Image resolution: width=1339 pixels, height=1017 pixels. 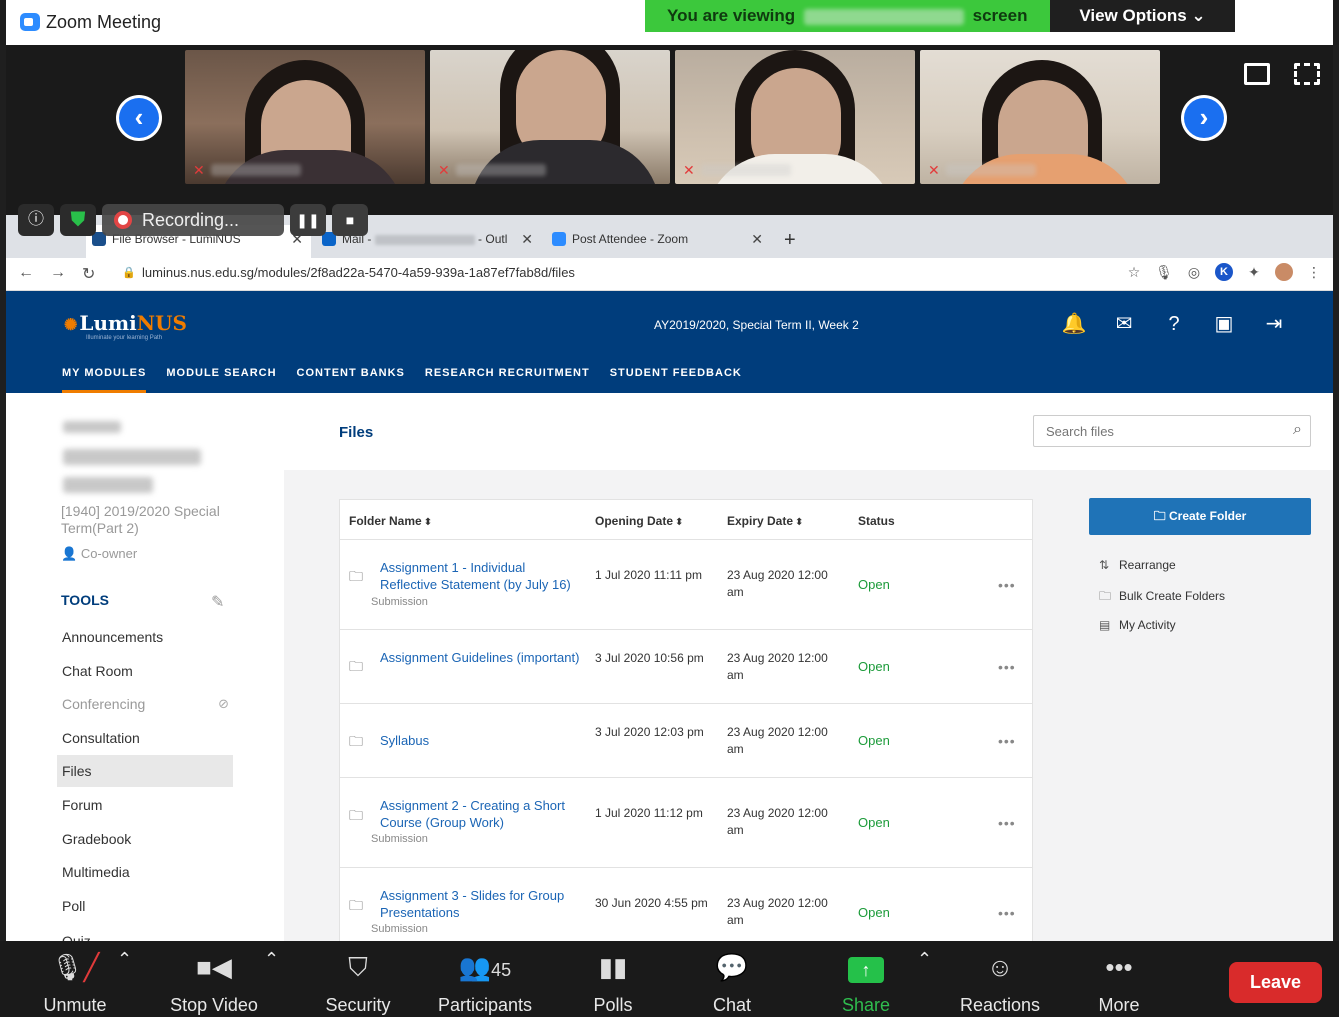 I want to click on tab-post-attendee: Post Attendee - Zoom ✕, so click(x=658, y=241).